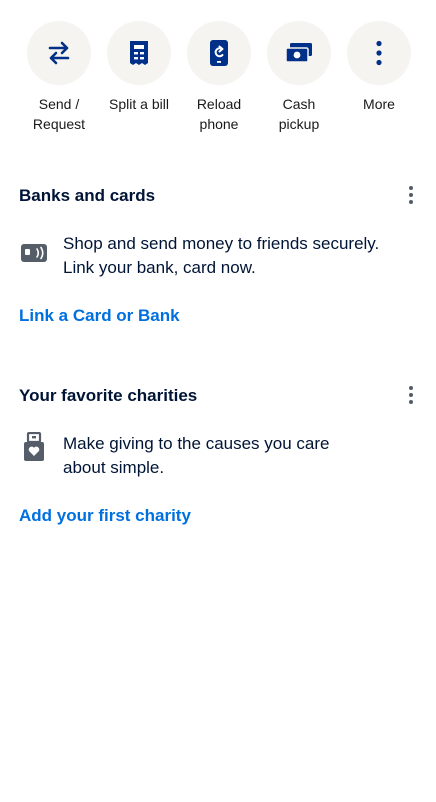 The height and width of the screenshot is (802, 436). I want to click on cash-pickup-button: Cash pickup, so click(299, 77).